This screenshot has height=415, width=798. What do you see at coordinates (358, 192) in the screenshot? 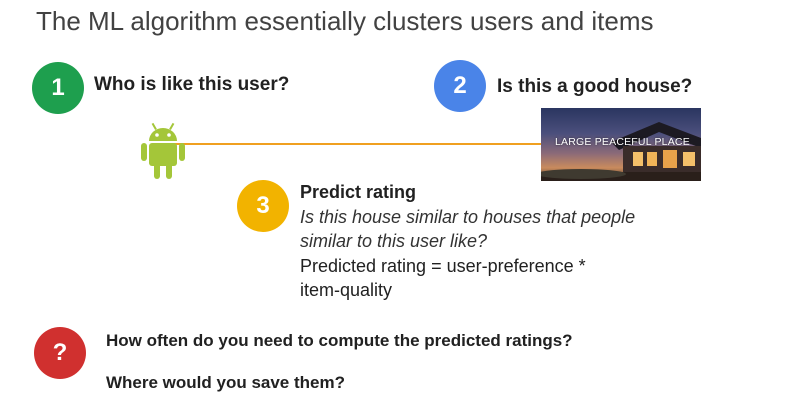
I see `step-3-title: Predict rating` at bounding box center [358, 192].